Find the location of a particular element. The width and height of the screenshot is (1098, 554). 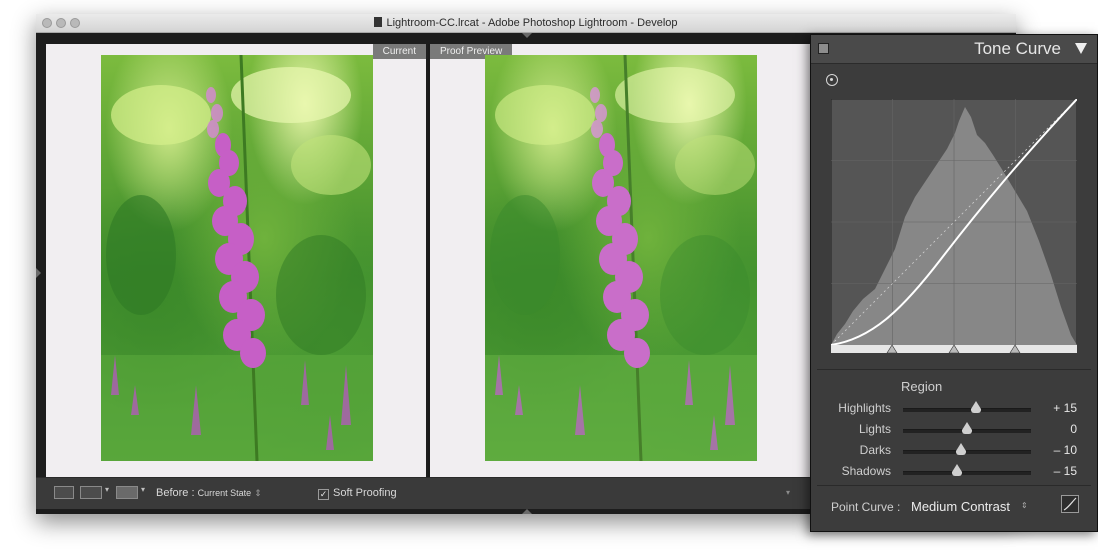

close-window-button is located at coordinates (47, 23).